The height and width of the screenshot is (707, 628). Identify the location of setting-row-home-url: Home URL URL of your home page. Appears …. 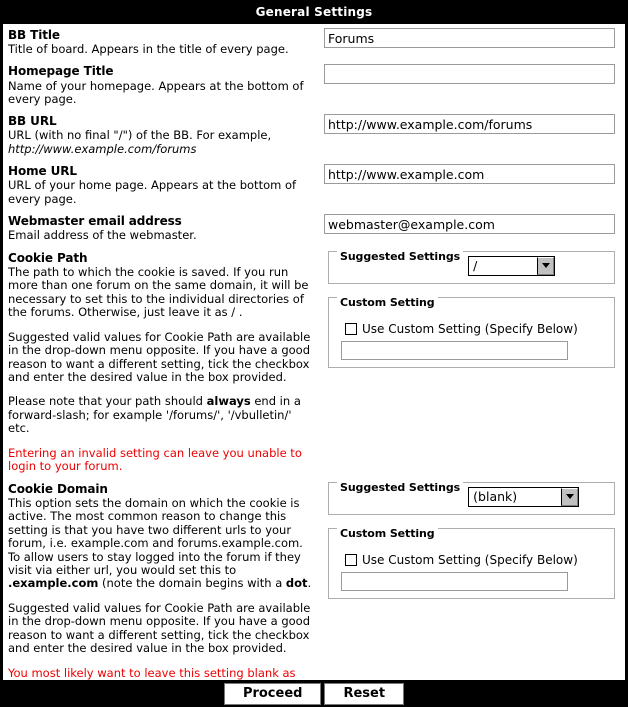
(314, 185).